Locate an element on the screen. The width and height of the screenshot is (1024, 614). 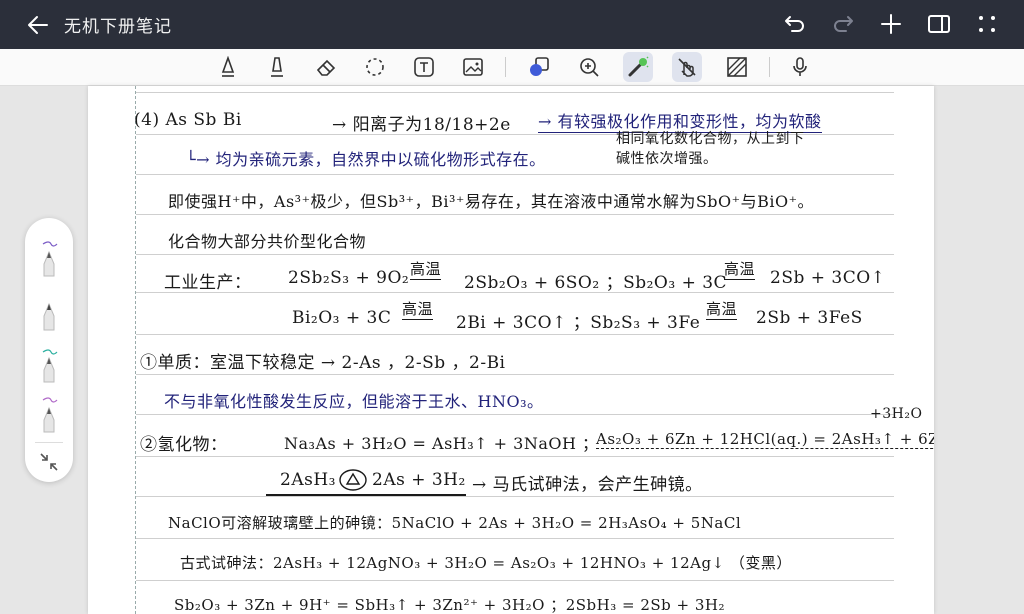
highlighter-icon is located at coordinates (277, 67).